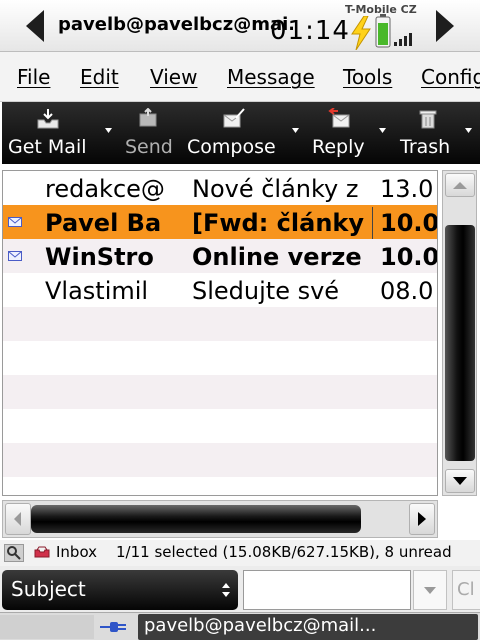 Image resolution: width=480 pixels, height=640 pixels. I want to click on charging-icon, so click(361, 33).